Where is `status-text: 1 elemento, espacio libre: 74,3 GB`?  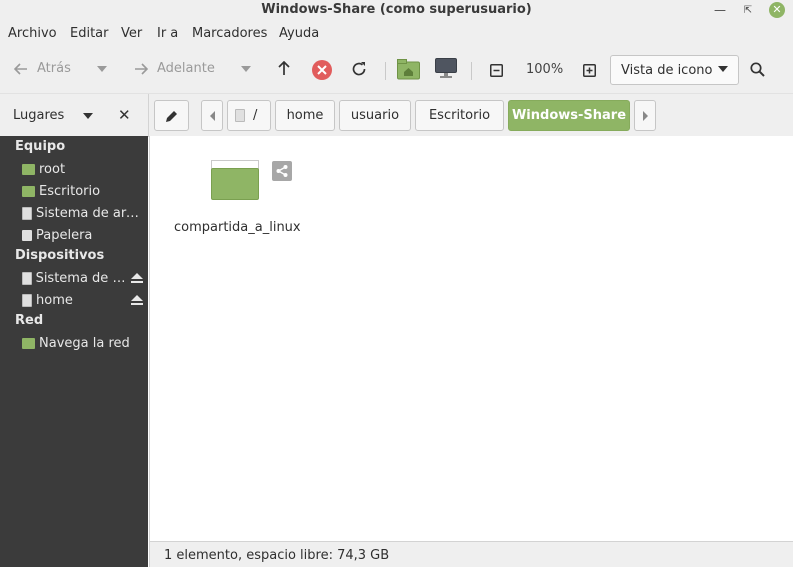 status-text: 1 elemento, espacio libre: 74,3 GB is located at coordinates (277, 555).